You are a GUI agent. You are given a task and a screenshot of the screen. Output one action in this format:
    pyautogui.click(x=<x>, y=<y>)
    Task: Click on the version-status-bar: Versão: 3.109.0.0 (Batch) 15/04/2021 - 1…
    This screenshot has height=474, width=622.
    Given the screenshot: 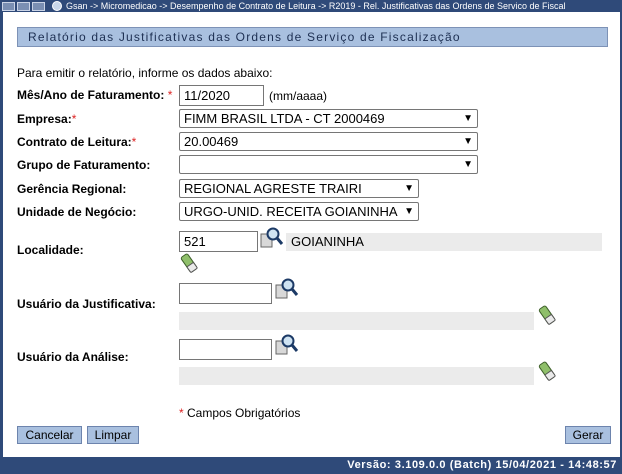 What is the action you would take?
    pyautogui.click(x=311, y=465)
    